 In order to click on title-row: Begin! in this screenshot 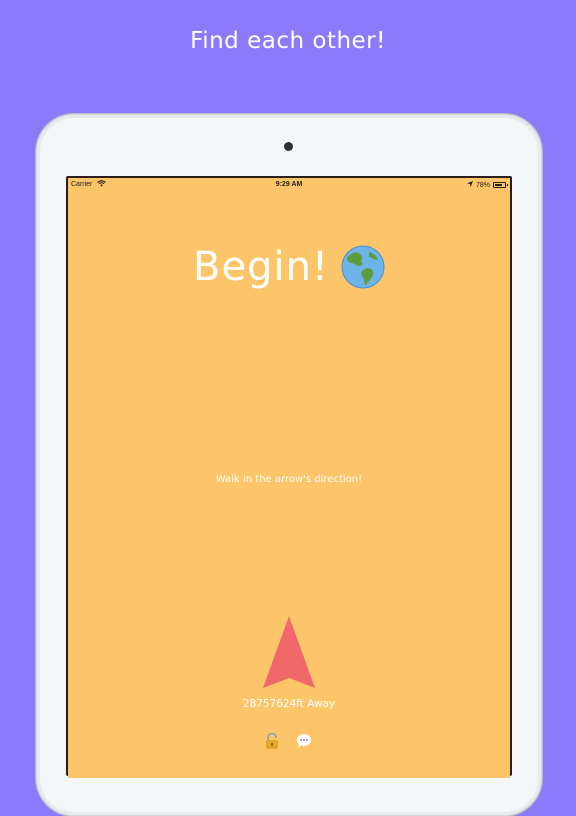, I will do `click(289, 267)`.